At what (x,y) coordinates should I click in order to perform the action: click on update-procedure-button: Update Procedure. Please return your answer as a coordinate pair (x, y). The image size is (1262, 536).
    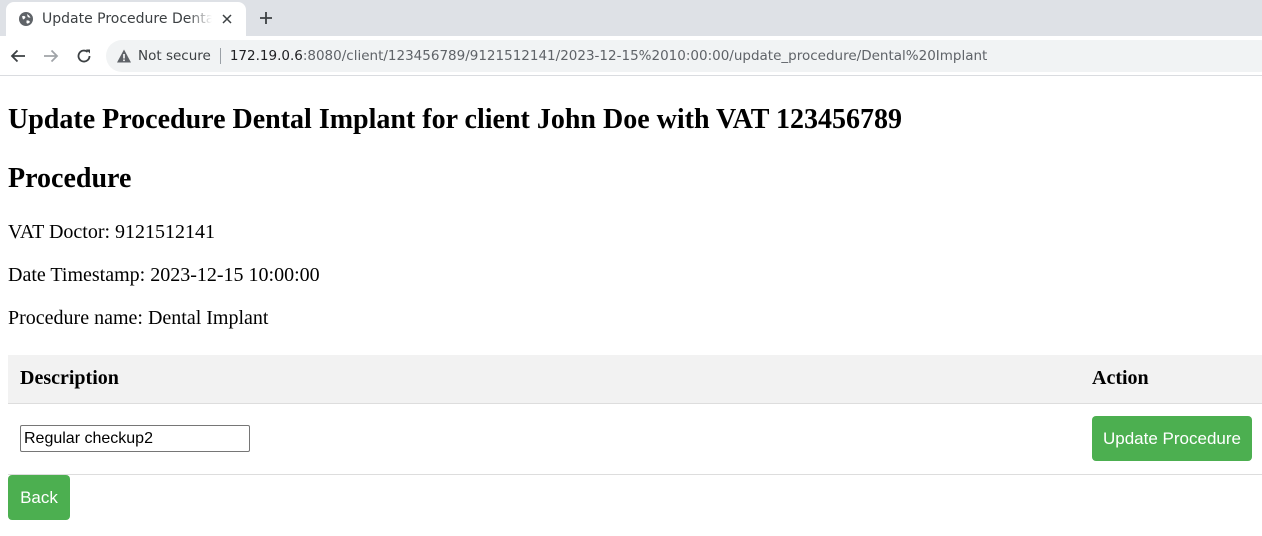
    Looking at the image, I should click on (1172, 438).